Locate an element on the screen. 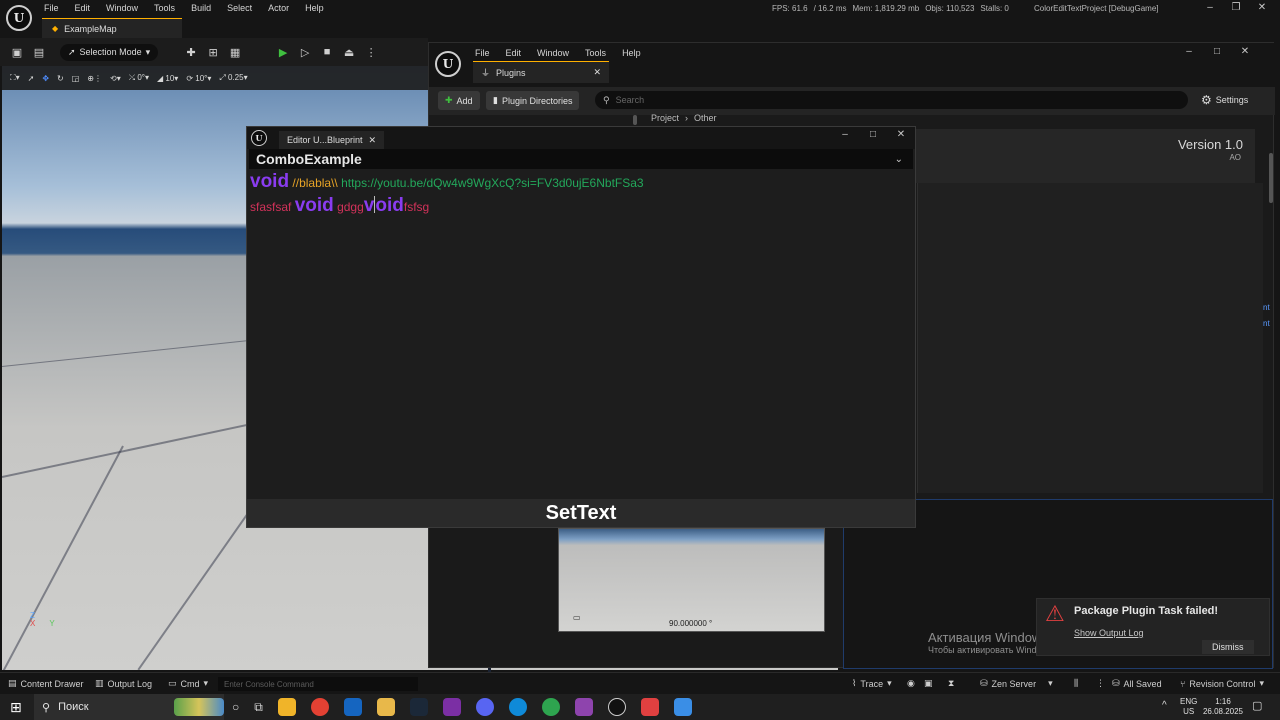 This screenshot has width=1280, height=720. plugin-directories-button: ▮ Plugin Directories is located at coordinates (533, 100).